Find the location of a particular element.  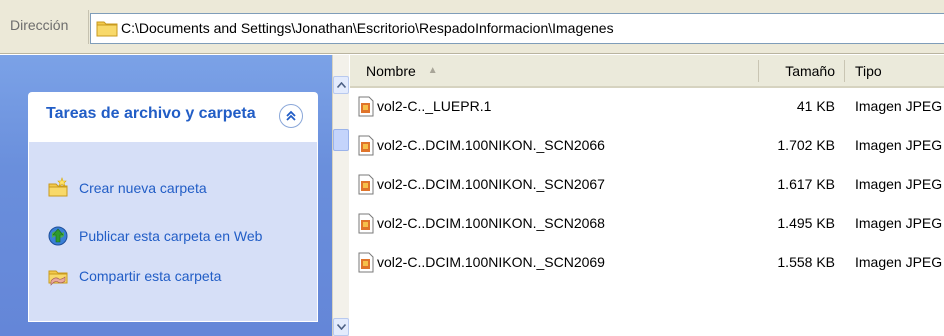

scroll-down-button is located at coordinates (341, 327).